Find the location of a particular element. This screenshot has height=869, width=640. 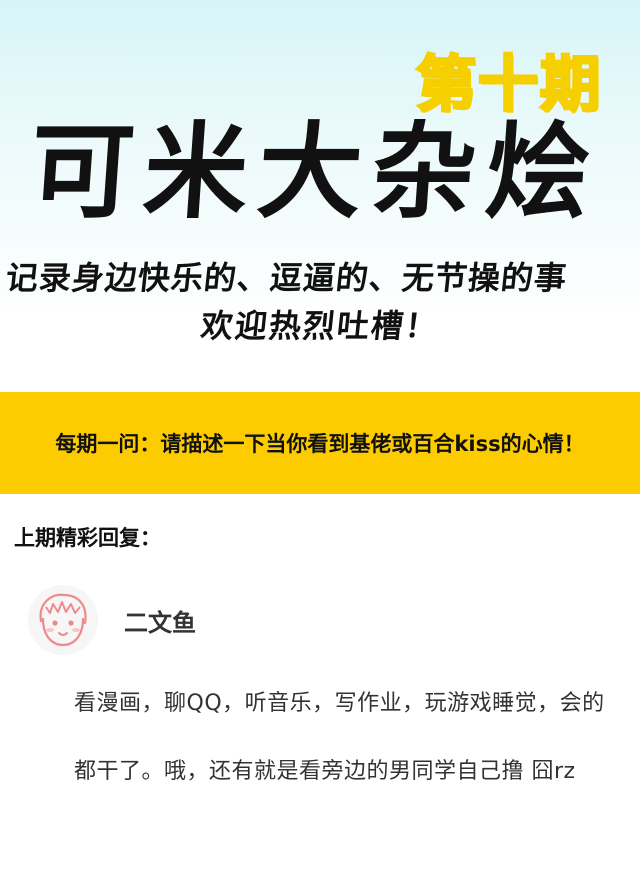

avatar-face-icon is located at coordinates (63, 620).